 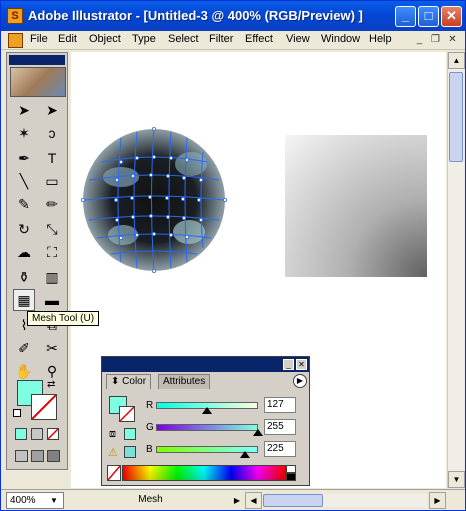 I want to click on status-bar: 400% ▼ Mesh ▶ ◀ ▶, so click(x=233, y=499).